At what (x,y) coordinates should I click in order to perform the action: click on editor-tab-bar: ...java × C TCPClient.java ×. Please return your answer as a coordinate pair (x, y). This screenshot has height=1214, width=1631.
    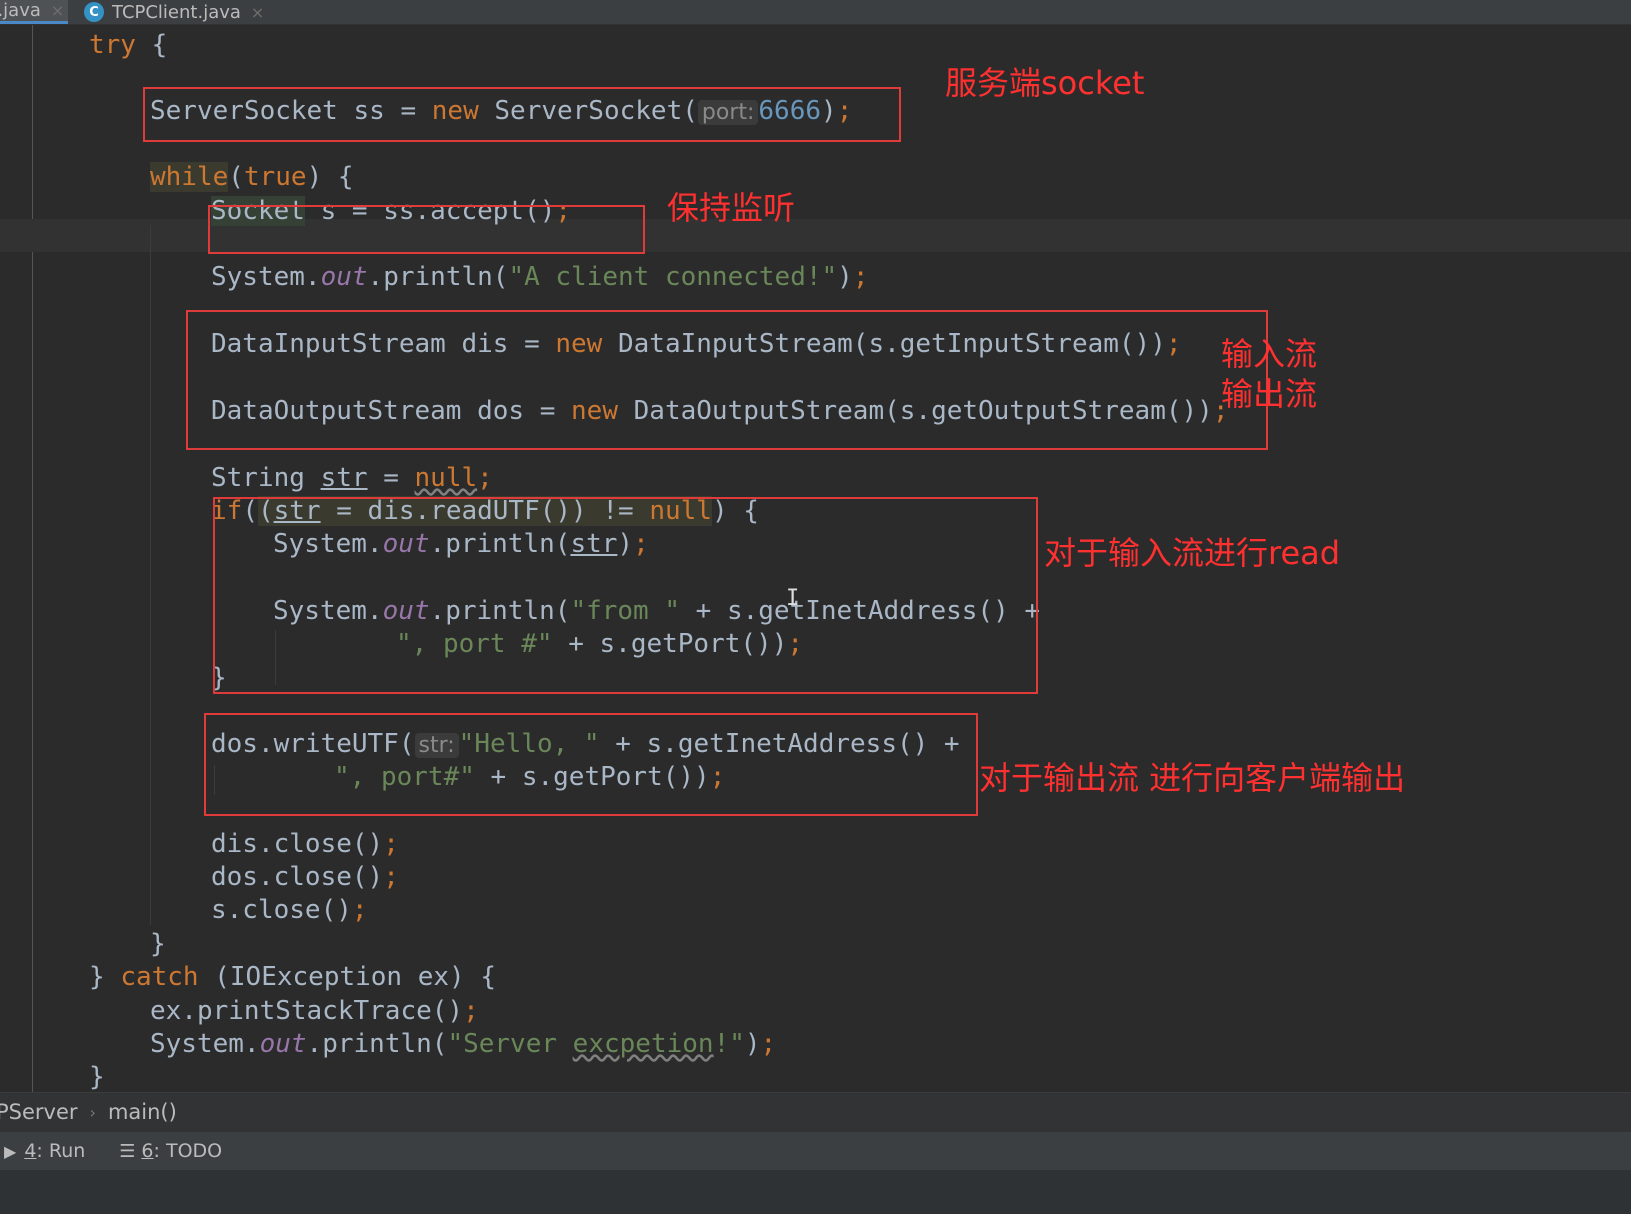
    Looking at the image, I should click on (815, 12).